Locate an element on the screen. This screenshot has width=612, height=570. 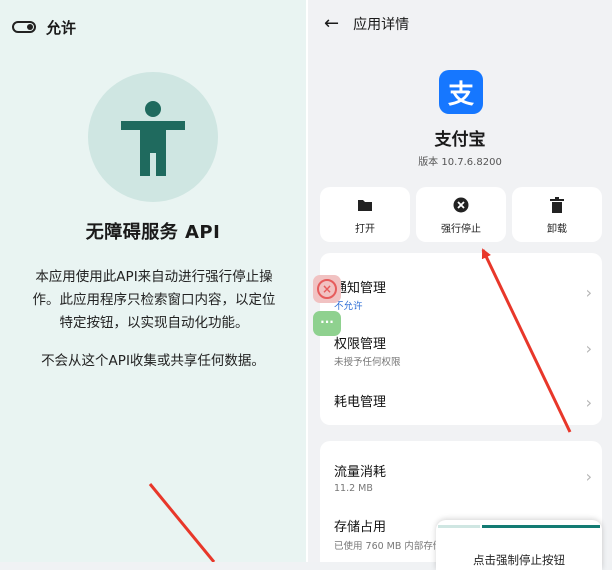
row-title: 流量消耗 is located at coordinates (360, 472).